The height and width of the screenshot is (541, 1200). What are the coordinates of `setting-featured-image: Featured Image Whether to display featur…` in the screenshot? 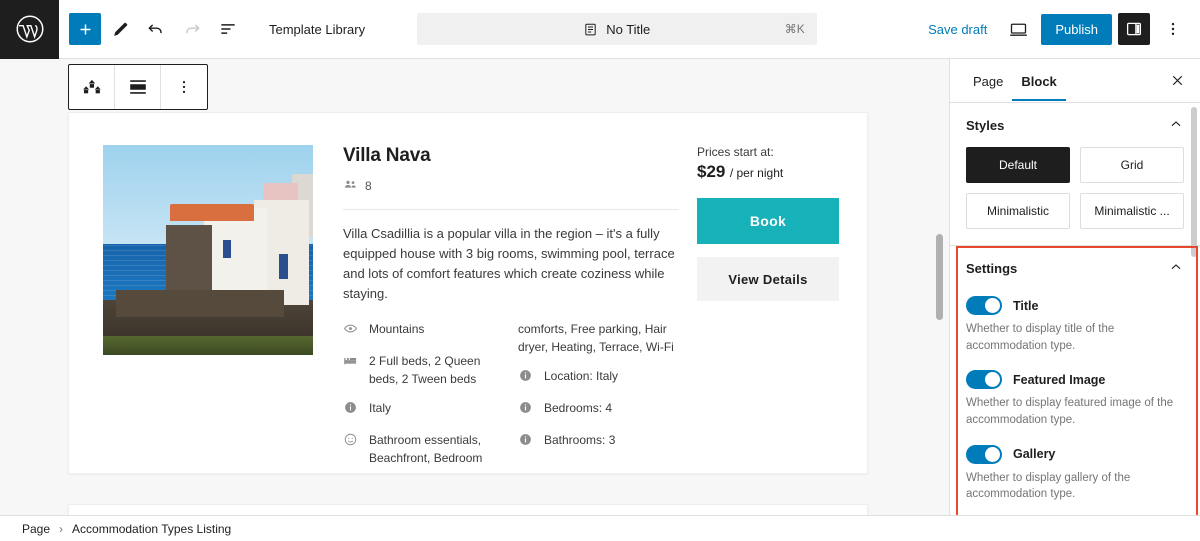 It's located at (1075, 399).